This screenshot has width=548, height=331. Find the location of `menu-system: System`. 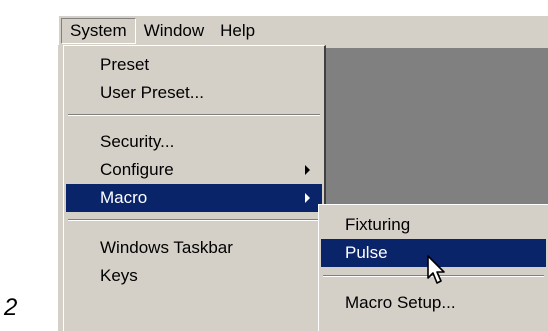

menu-system: System is located at coordinates (98, 30).